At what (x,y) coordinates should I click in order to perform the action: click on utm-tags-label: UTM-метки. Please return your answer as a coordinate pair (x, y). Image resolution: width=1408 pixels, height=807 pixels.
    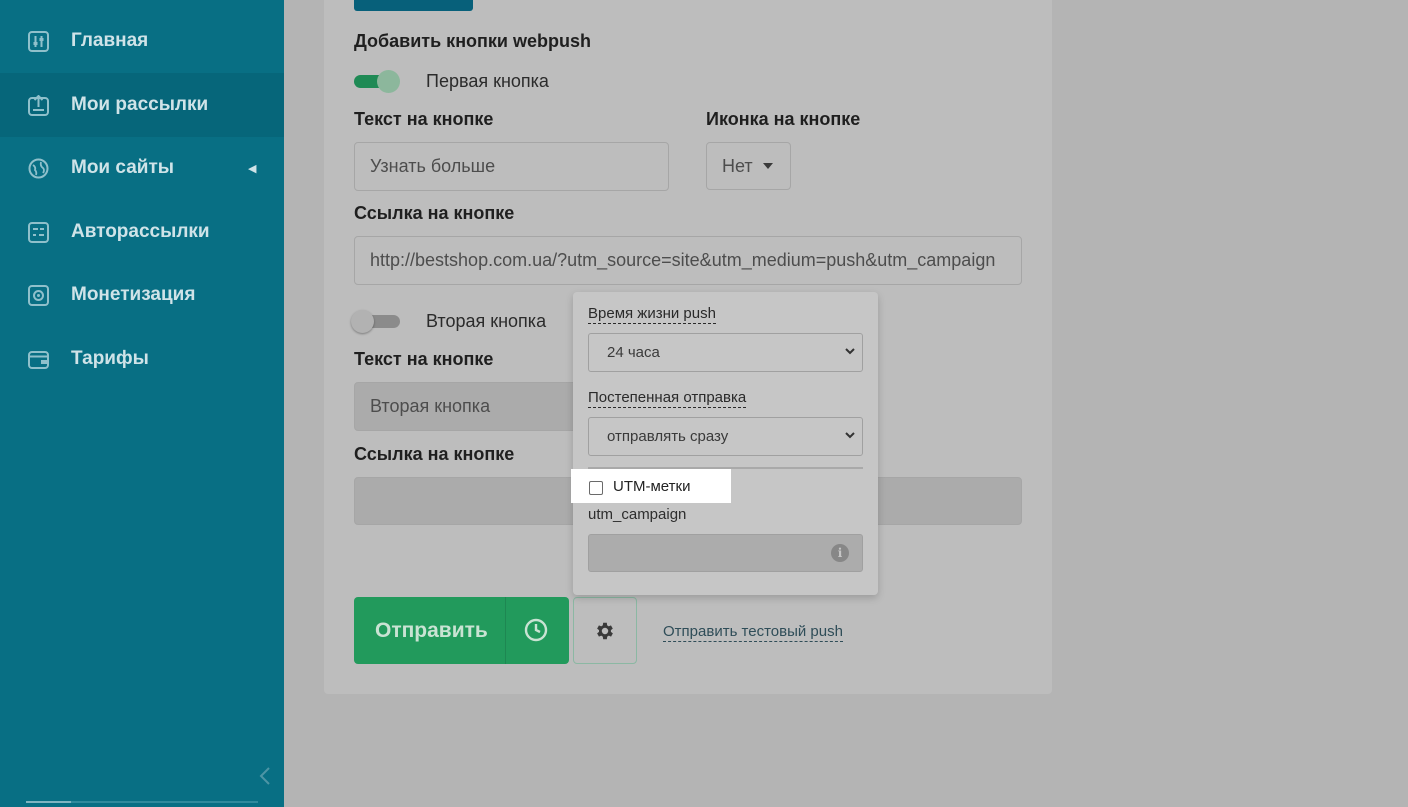
    Looking at the image, I should click on (652, 486).